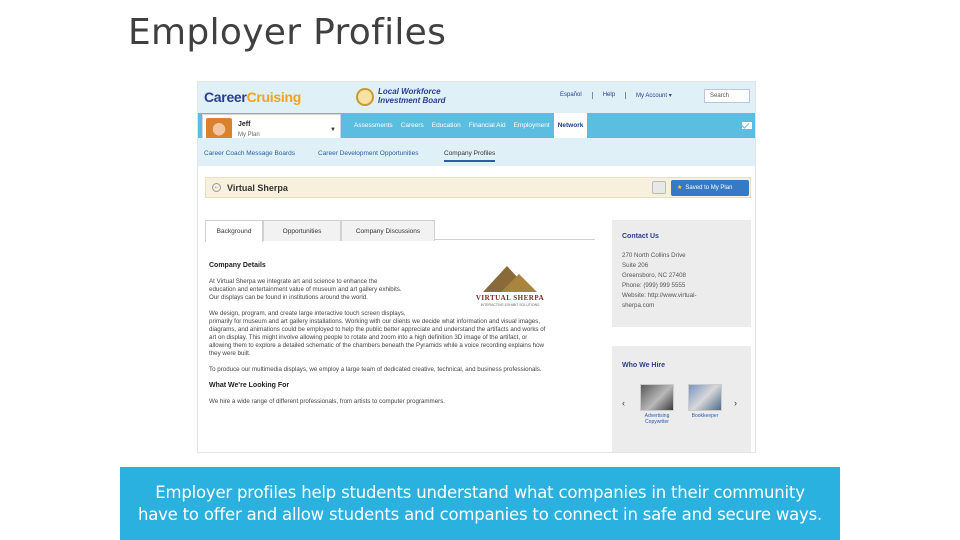 The height and width of the screenshot is (540, 960). I want to click on workforce-board-name: Local Workforce Investment Board, so click(412, 96).